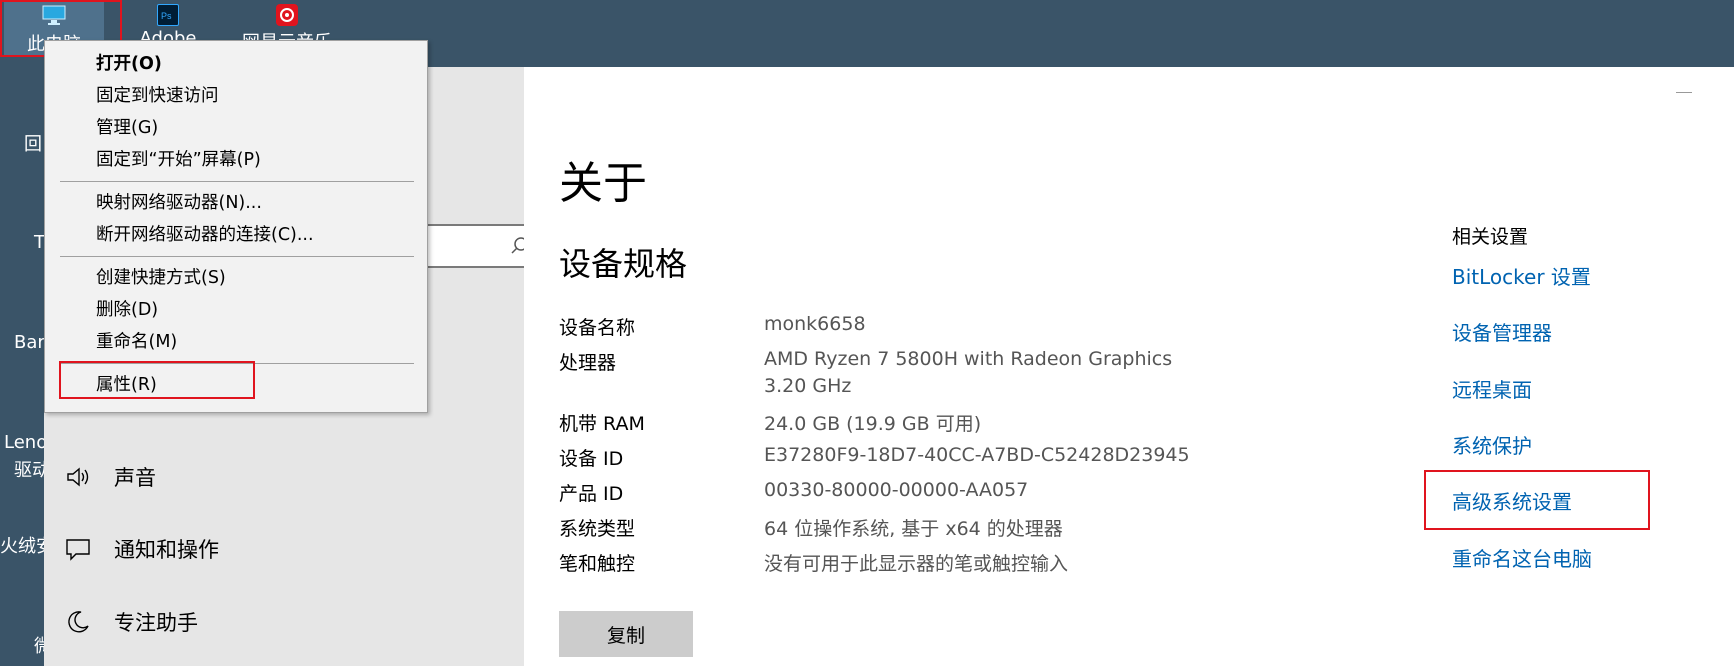 Image resolution: width=1734 pixels, height=666 pixels. Describe the element at coordinates (78, 622) in the screenshot. I see `moon-icon` at that location.